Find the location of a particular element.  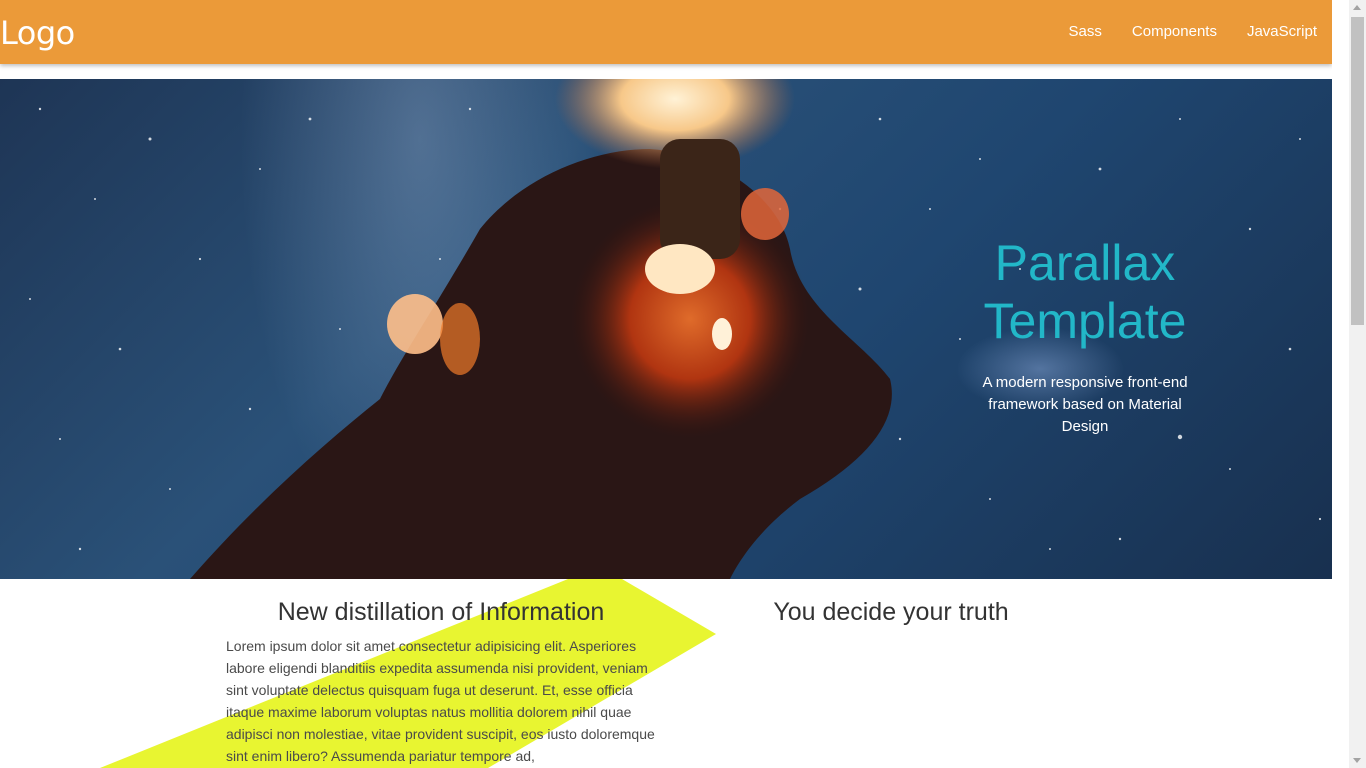

nav-link-sass: Sass is located at coordinates (1085, 32).